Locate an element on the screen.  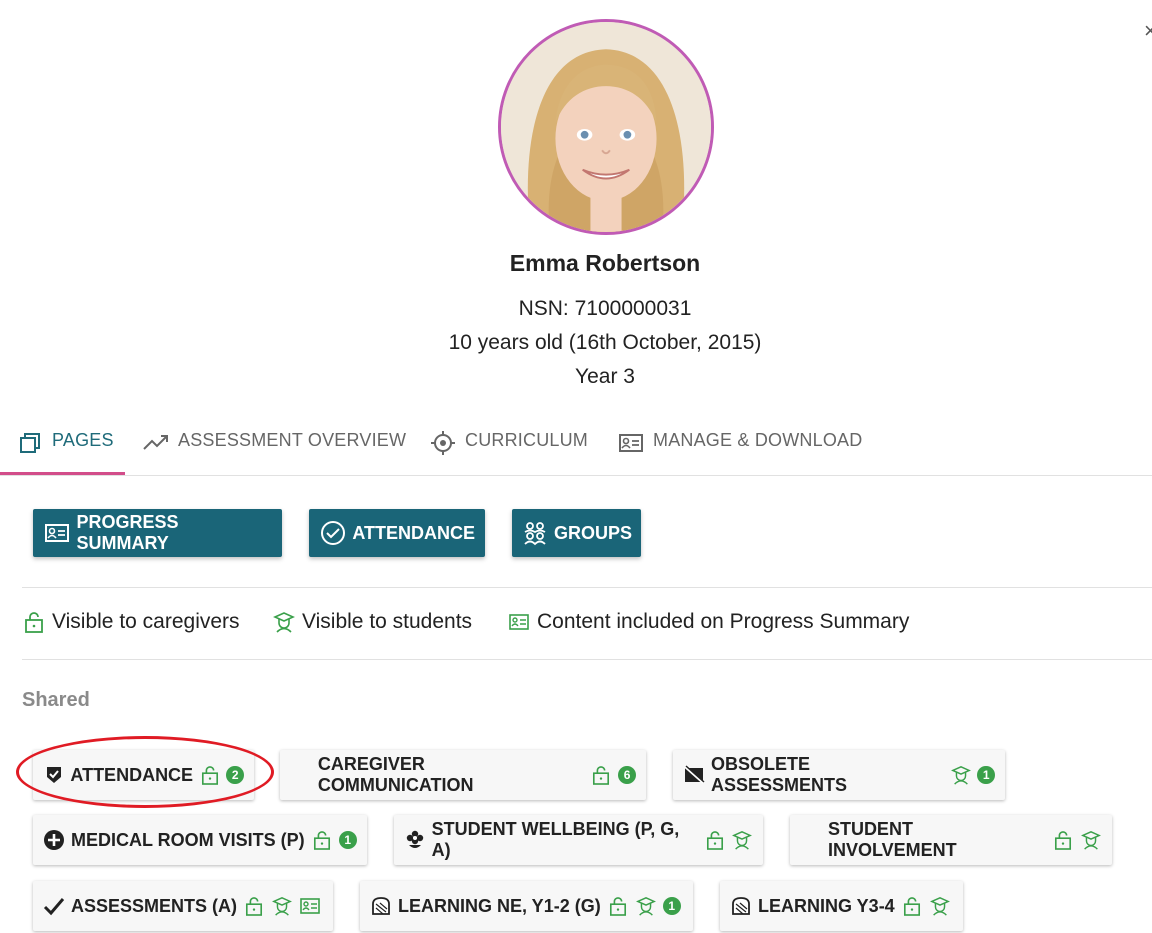
chip-student-involvement: STUDENT INVOLVEMENT is located at coordinates (951, 840).